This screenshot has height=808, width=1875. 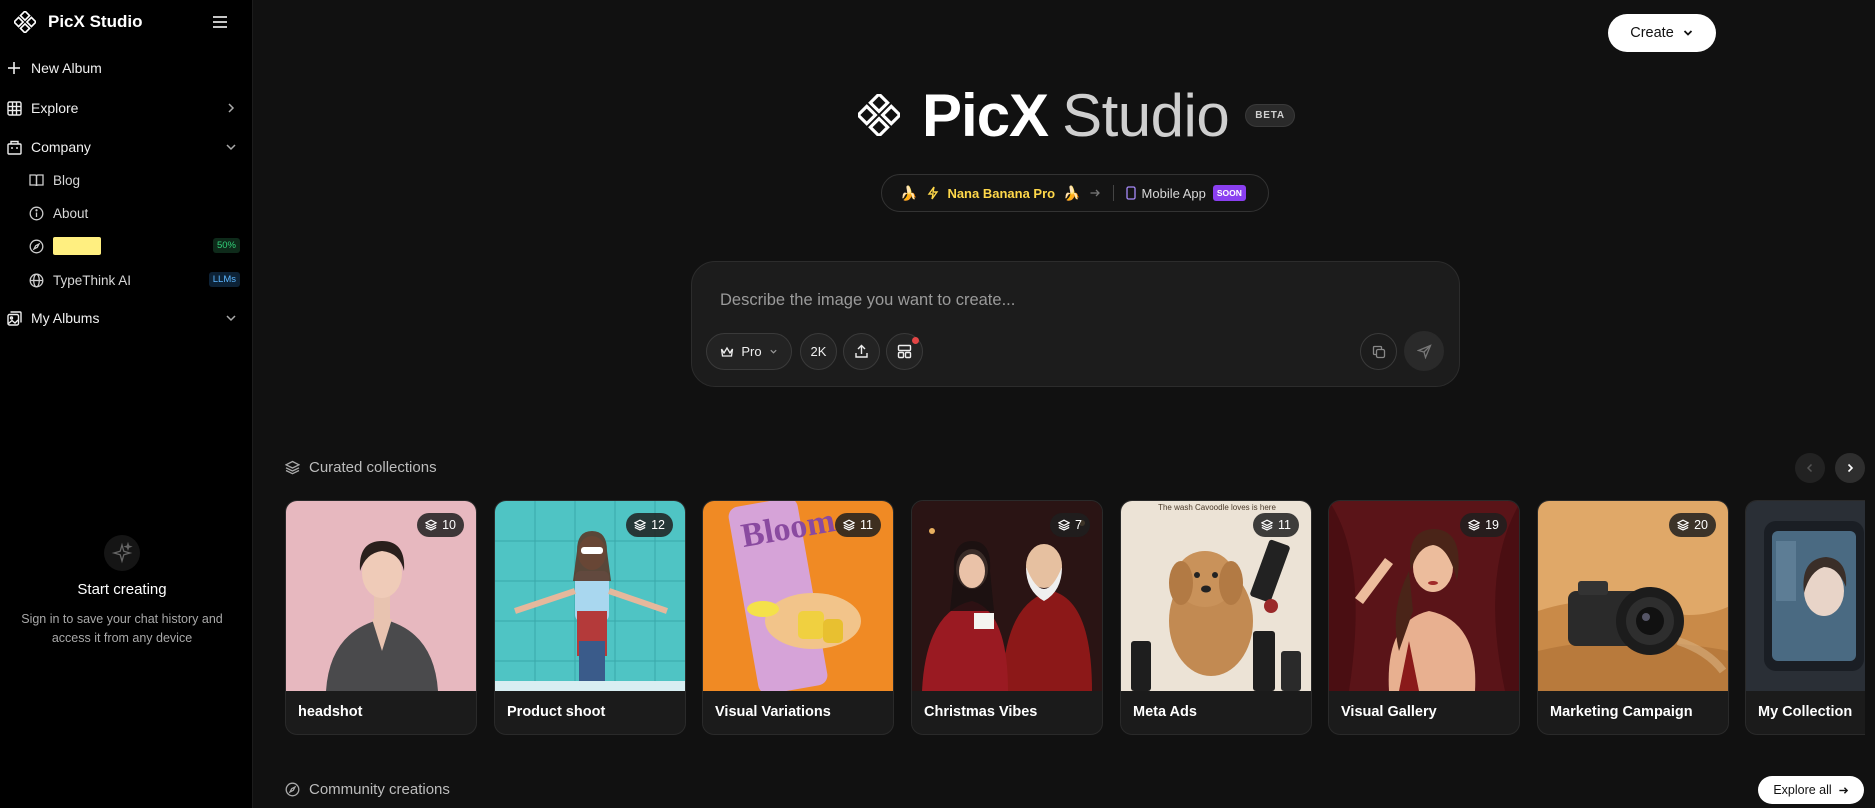 I want to click on collection-label: Visual Gallery, so click(x=1389, y=712).